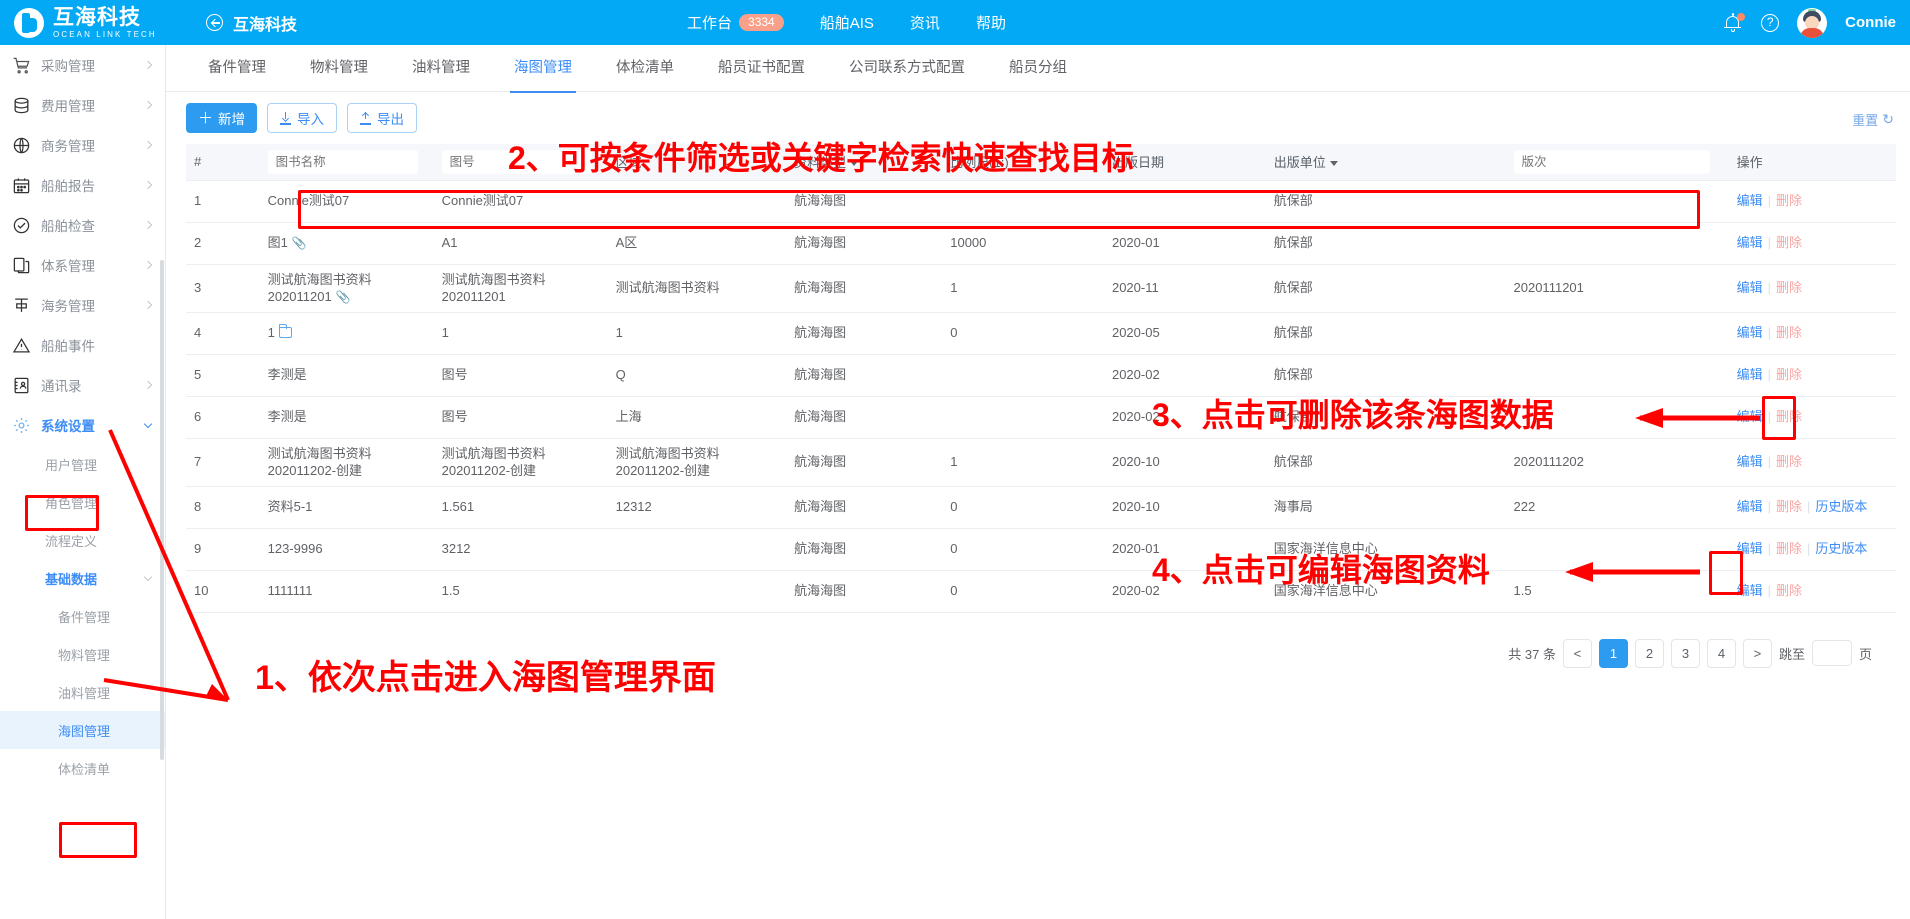 This screenshot has height=919, width=1910. Describe the element at coordinates (82, 385) in the screenshot. I see `sidebar-item-contacts: 通讯录` at that location.